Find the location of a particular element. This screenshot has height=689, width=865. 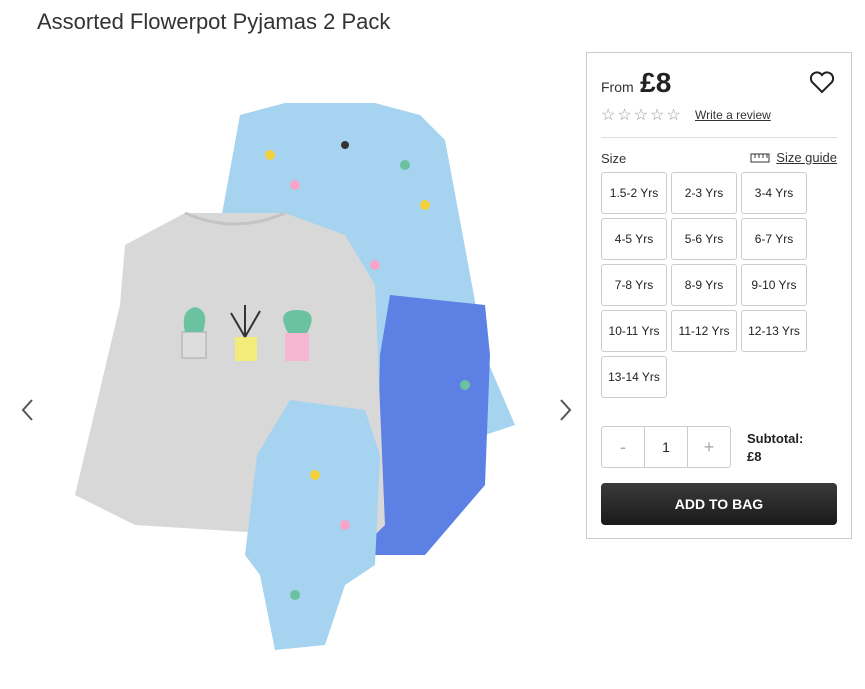

quantity-increase-button: + is located at coordinates (709, 447).